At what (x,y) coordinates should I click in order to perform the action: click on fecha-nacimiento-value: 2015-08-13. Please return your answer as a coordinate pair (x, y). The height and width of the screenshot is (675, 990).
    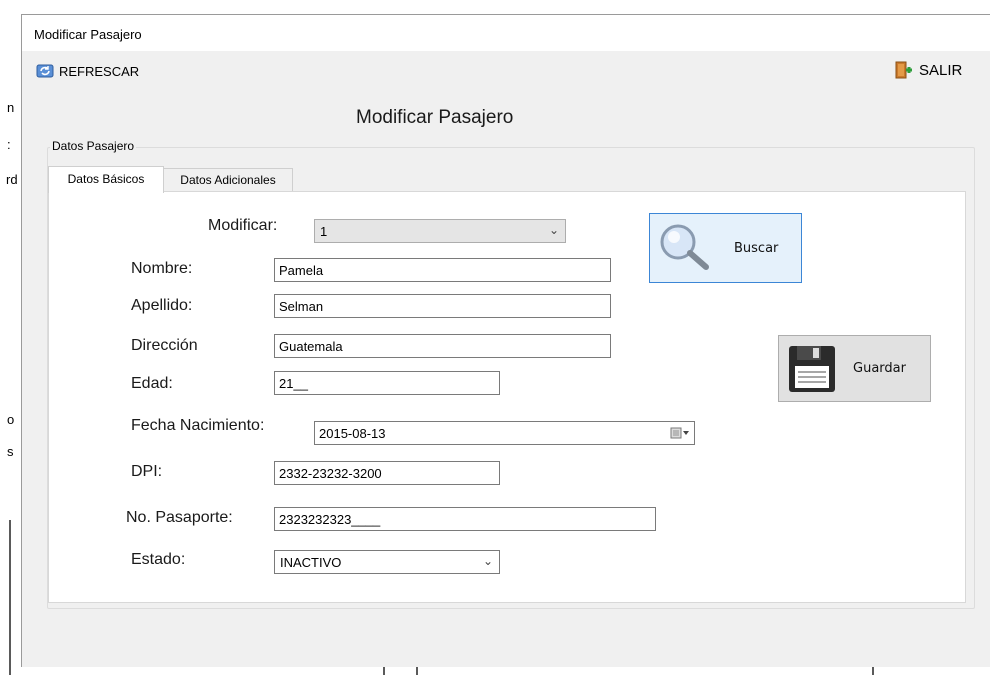
    Looking at the image, I should click on (352, 433).